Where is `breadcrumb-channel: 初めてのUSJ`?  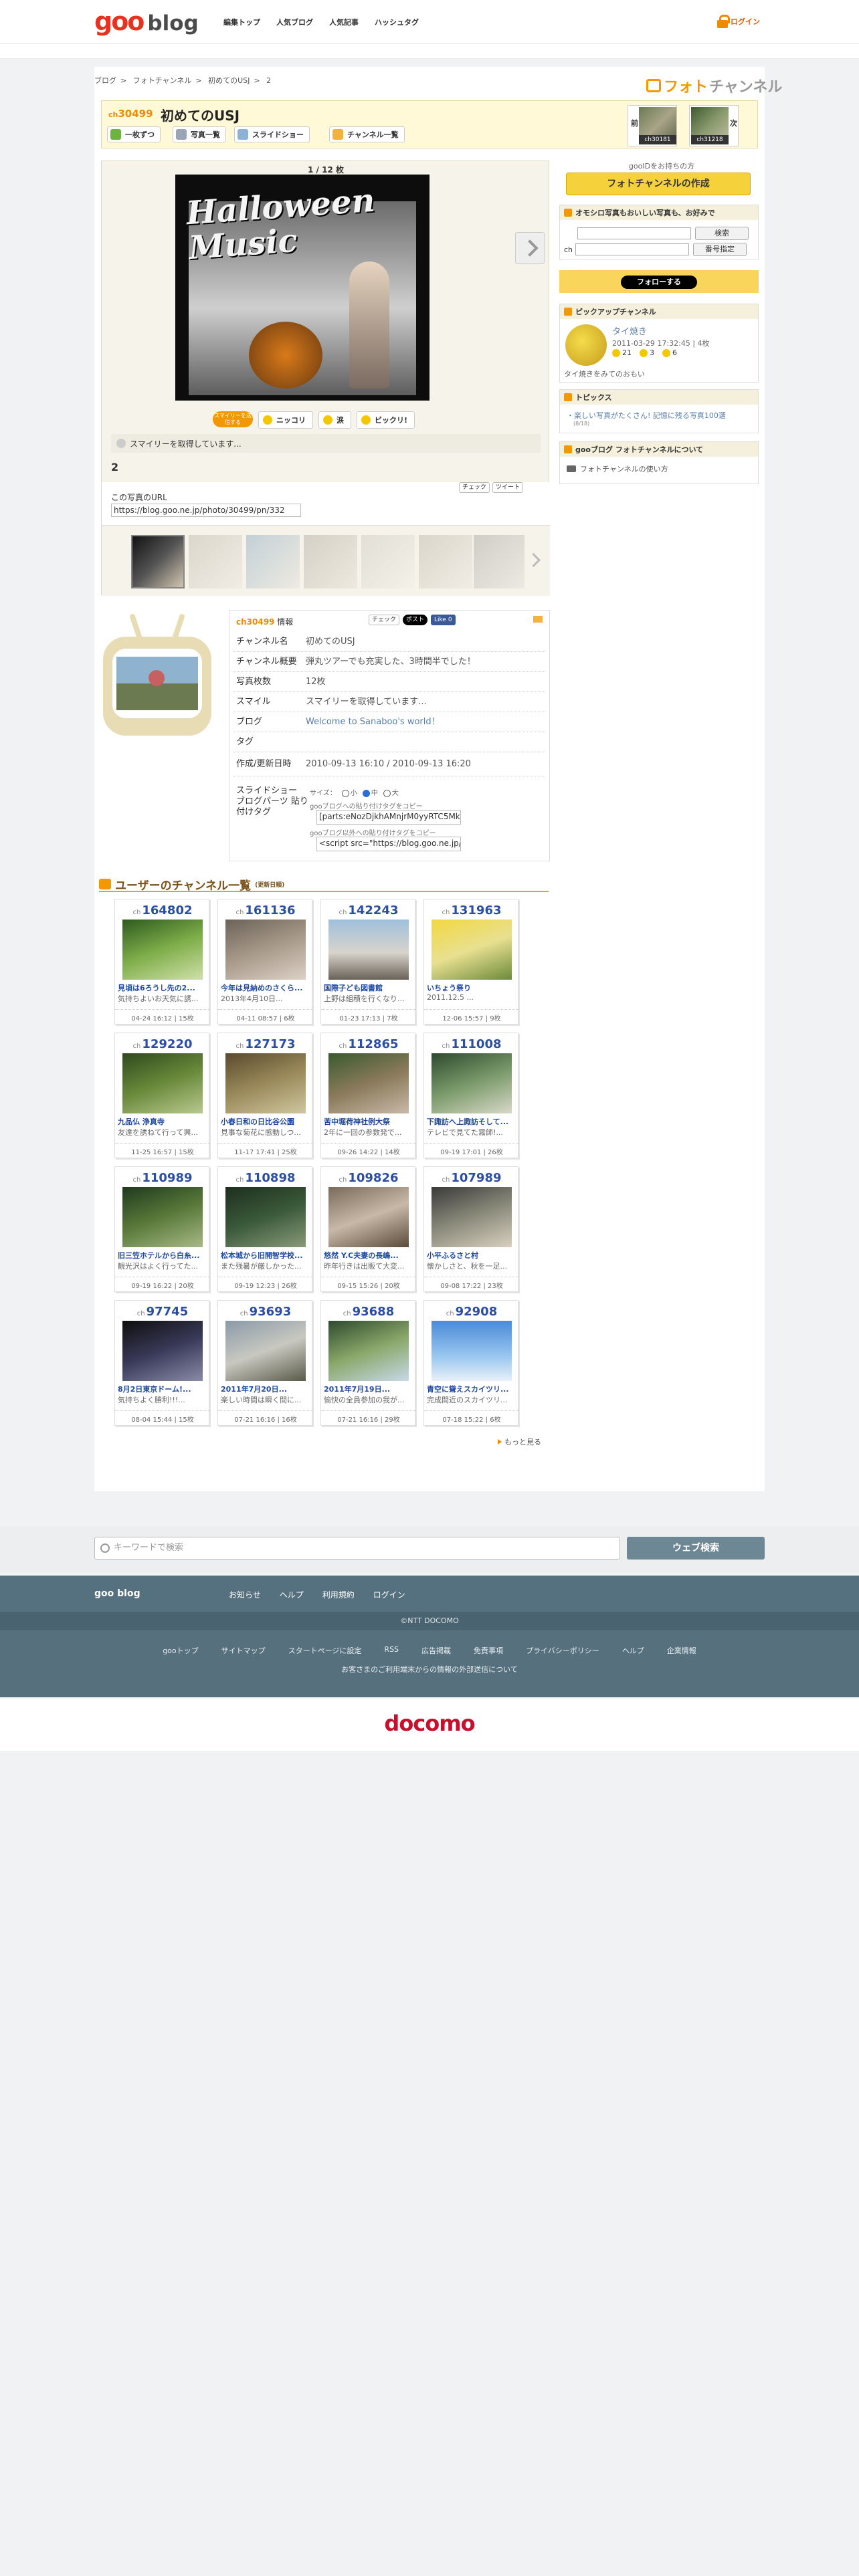 breadcrumb-channel: 初めてのUSJ is located at coordinates (229, 80).